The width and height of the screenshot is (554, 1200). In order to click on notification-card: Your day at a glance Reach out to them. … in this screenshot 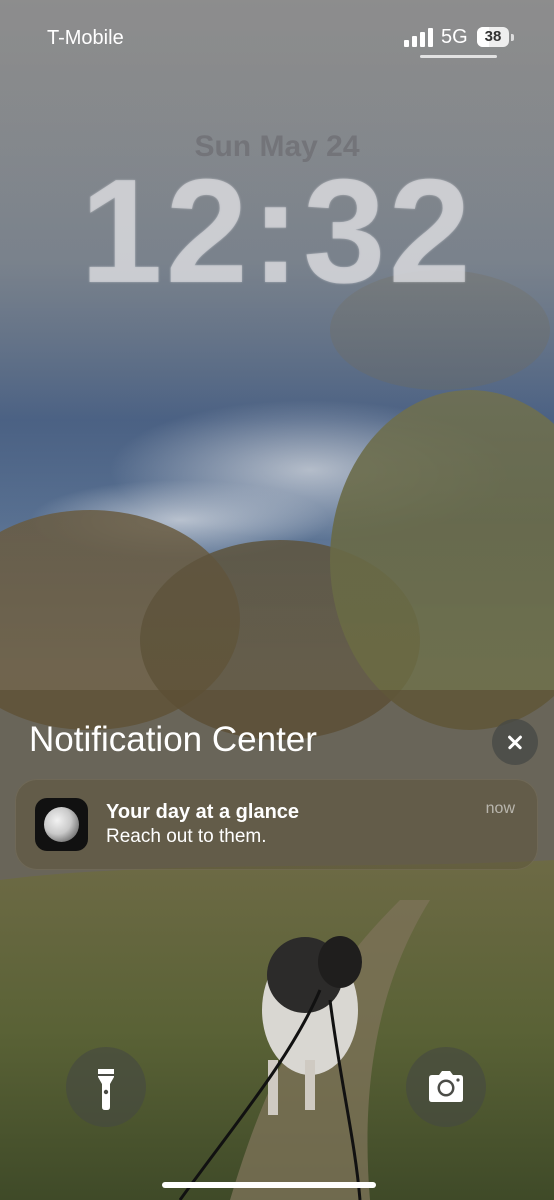, I will do `click(276, 824)`.